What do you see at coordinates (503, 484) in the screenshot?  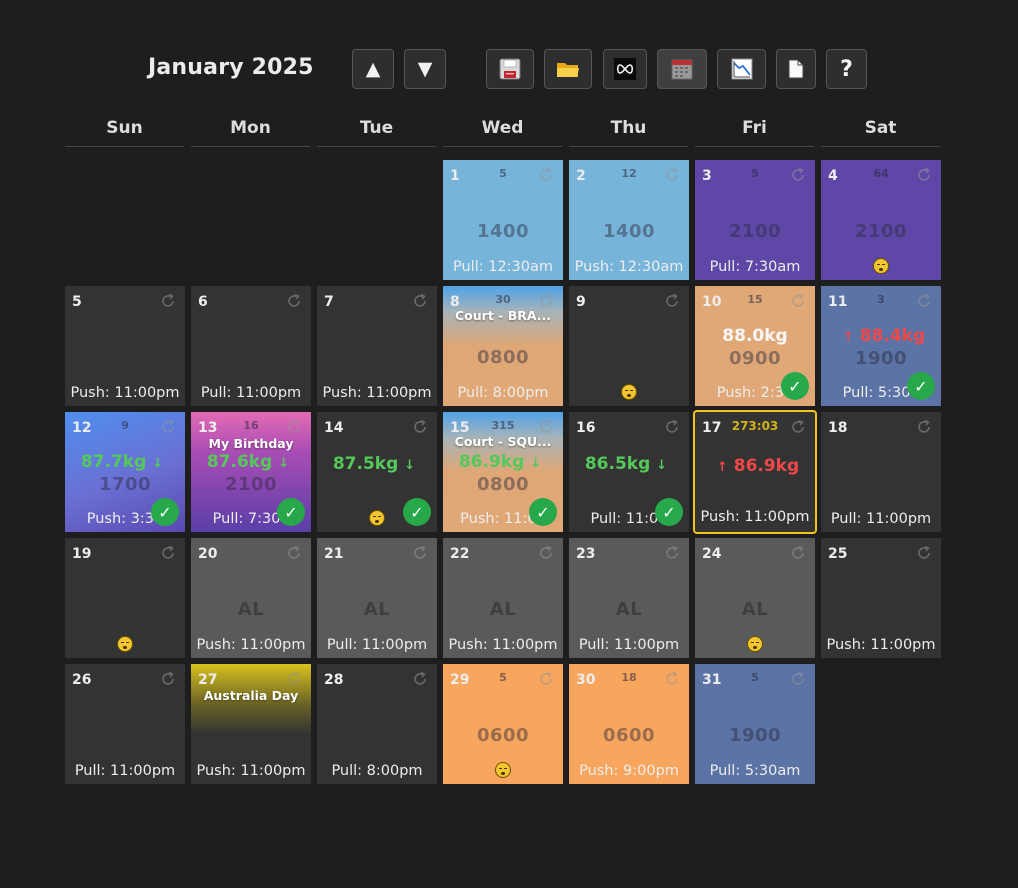 I see `day-value: 0800` at bounding box center [503, 484].